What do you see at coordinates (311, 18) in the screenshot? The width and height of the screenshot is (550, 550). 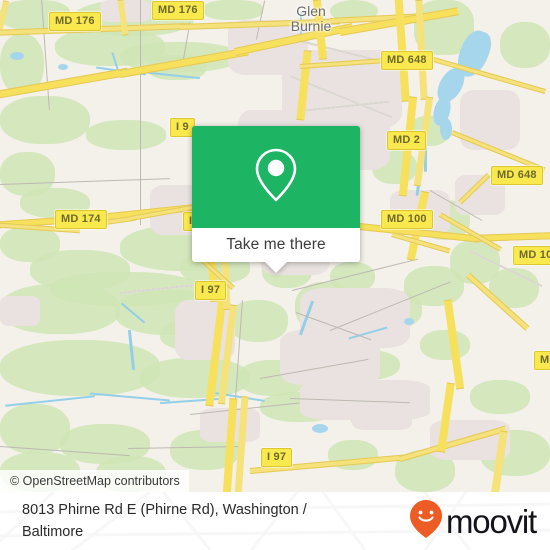 I see `map-city-label-glen-burnie: Glen Burnie` at bounding box center [311, 18].